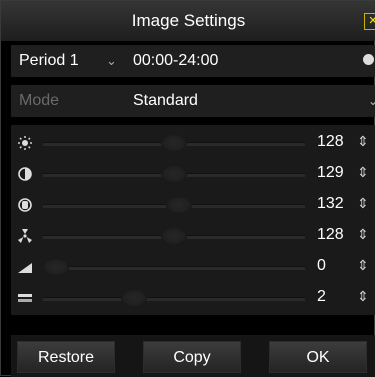 Image resolution: width=375 pixels, height=377 pixels. What do you see at coordinates (193, 143) in the screenshot?
I see `brightness-row: 128 ⇕` at bounding box center [193, 143].